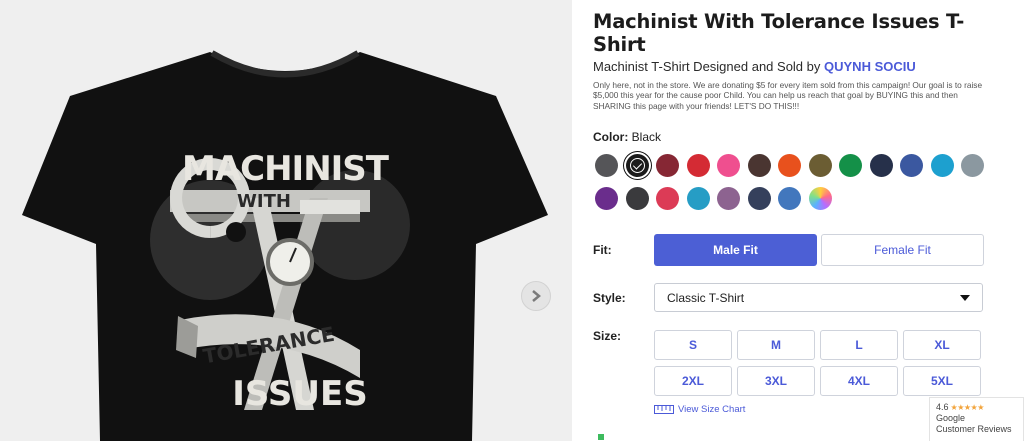  Describe the element at coordinates (693, 345) in the screenshot. I see `size-option-s: S` at that location.